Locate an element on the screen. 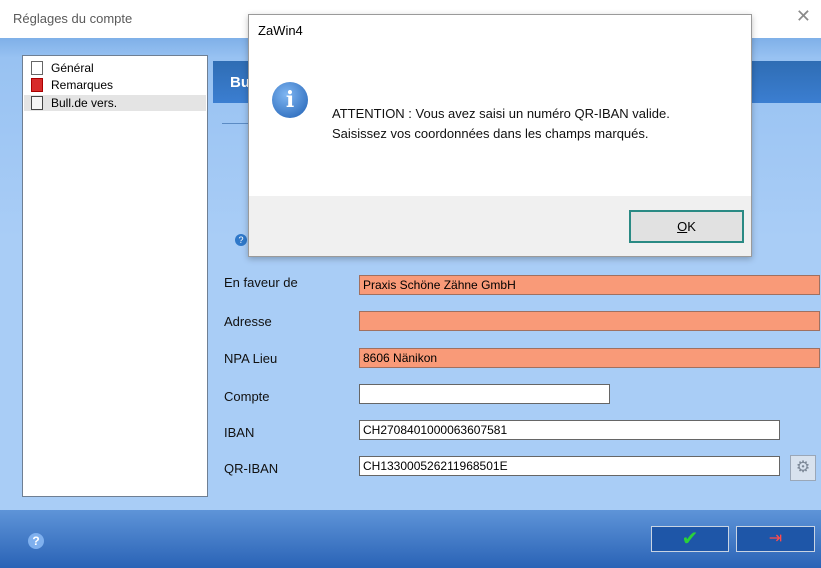 The image size is (821, 568). npa-lieu-label: NPA Lieu is located at coordinates (251, 358).